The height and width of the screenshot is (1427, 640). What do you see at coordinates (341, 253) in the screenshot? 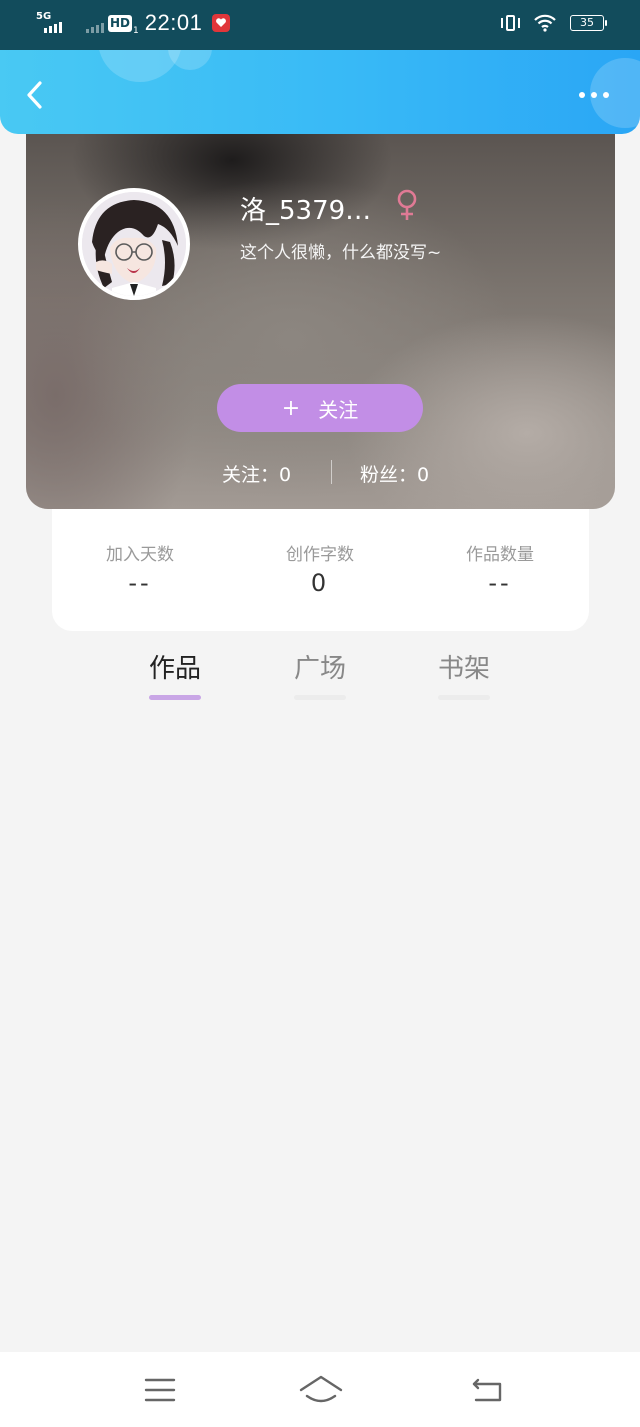
I see `bio-text: 这个人很懒，什么都没写~` at bounding box center [341, 253].